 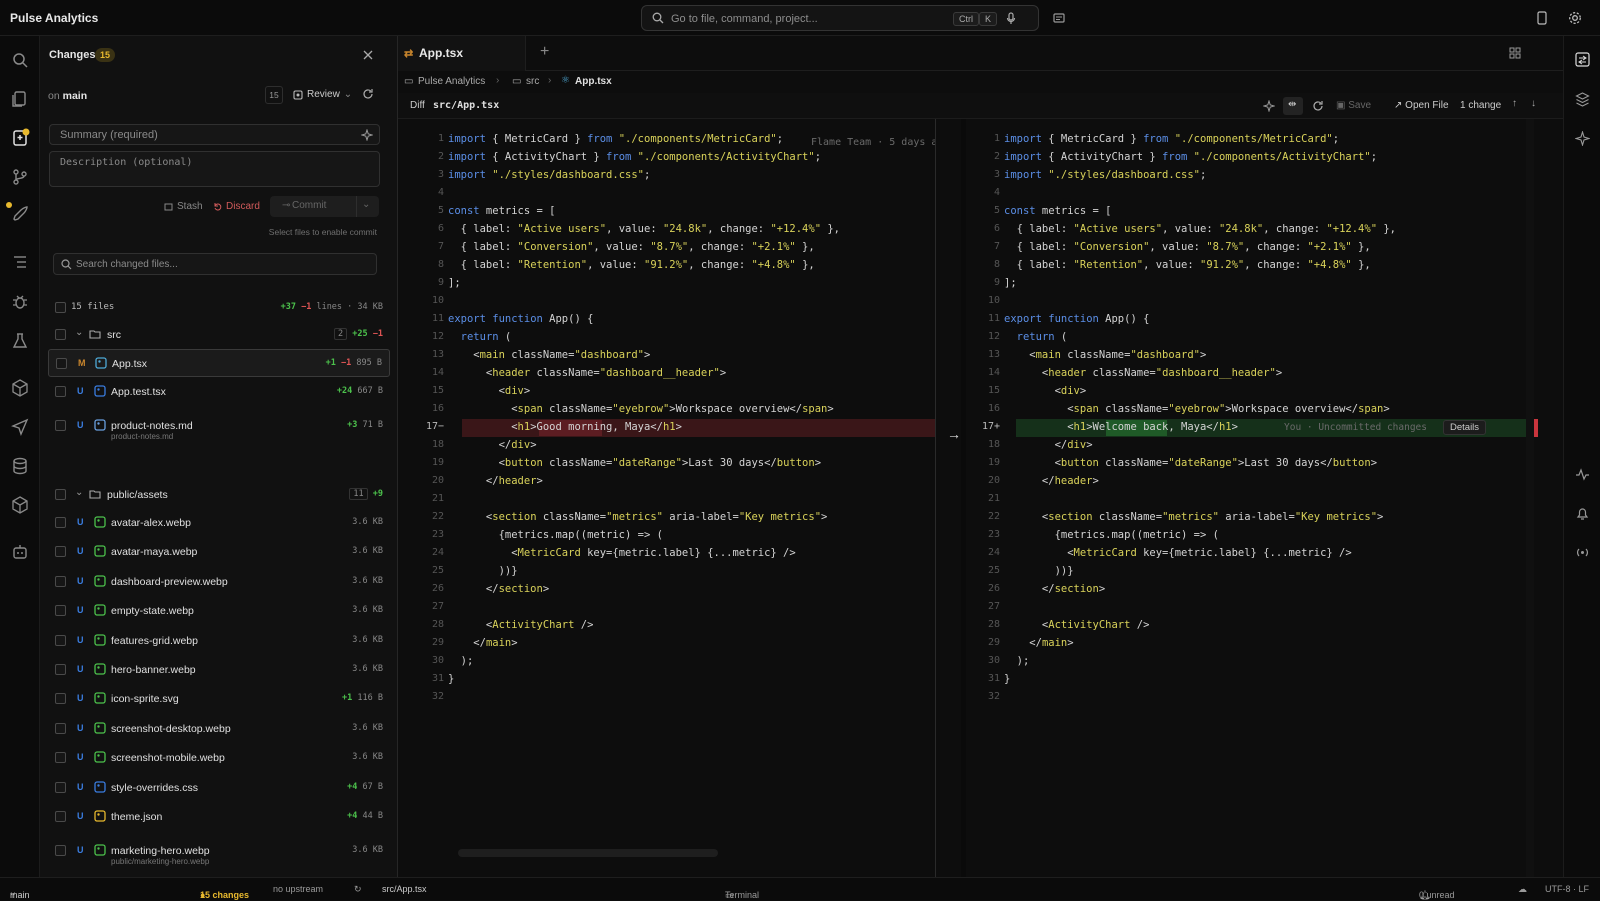 I want to click on file-row: U App.test.tsx +24 667 B, so click(x=219, y=392).